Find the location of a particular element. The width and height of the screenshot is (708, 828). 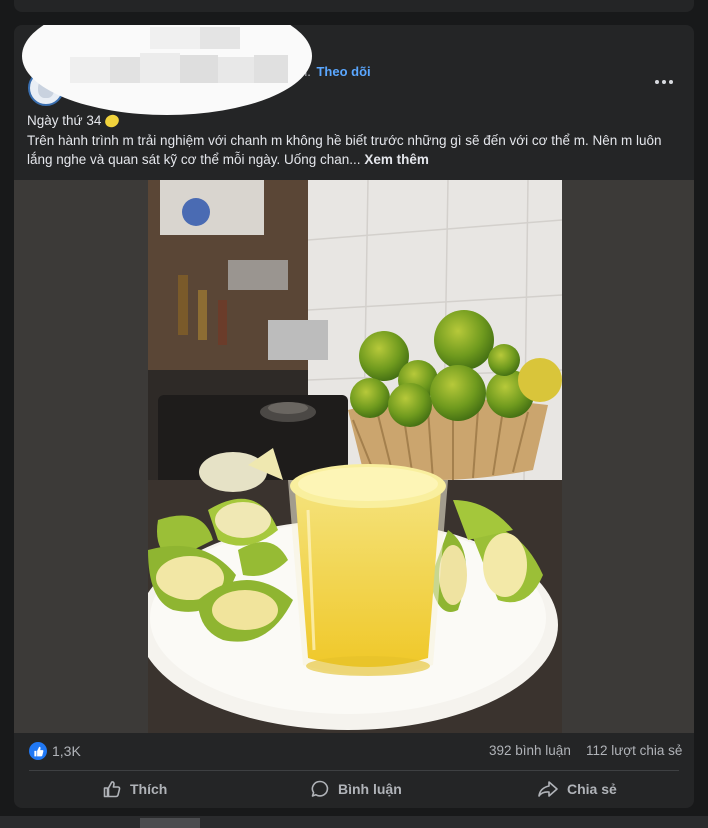

comment-icon is located at coordinates (320, 788).